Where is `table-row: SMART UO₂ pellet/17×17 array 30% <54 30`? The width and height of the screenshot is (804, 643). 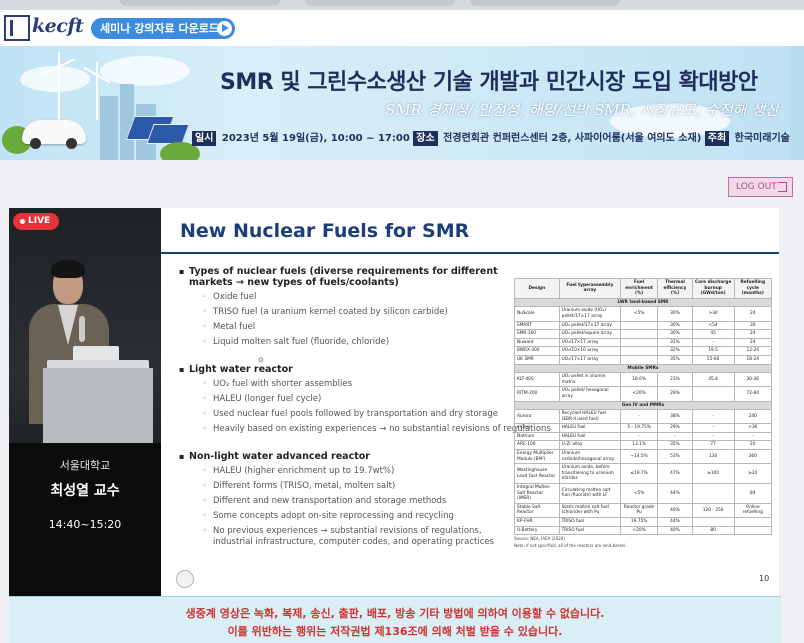 table-row: SMART UO₂ pellet/17×17 array 30% <54 30 is located at coordinates (643, 325).